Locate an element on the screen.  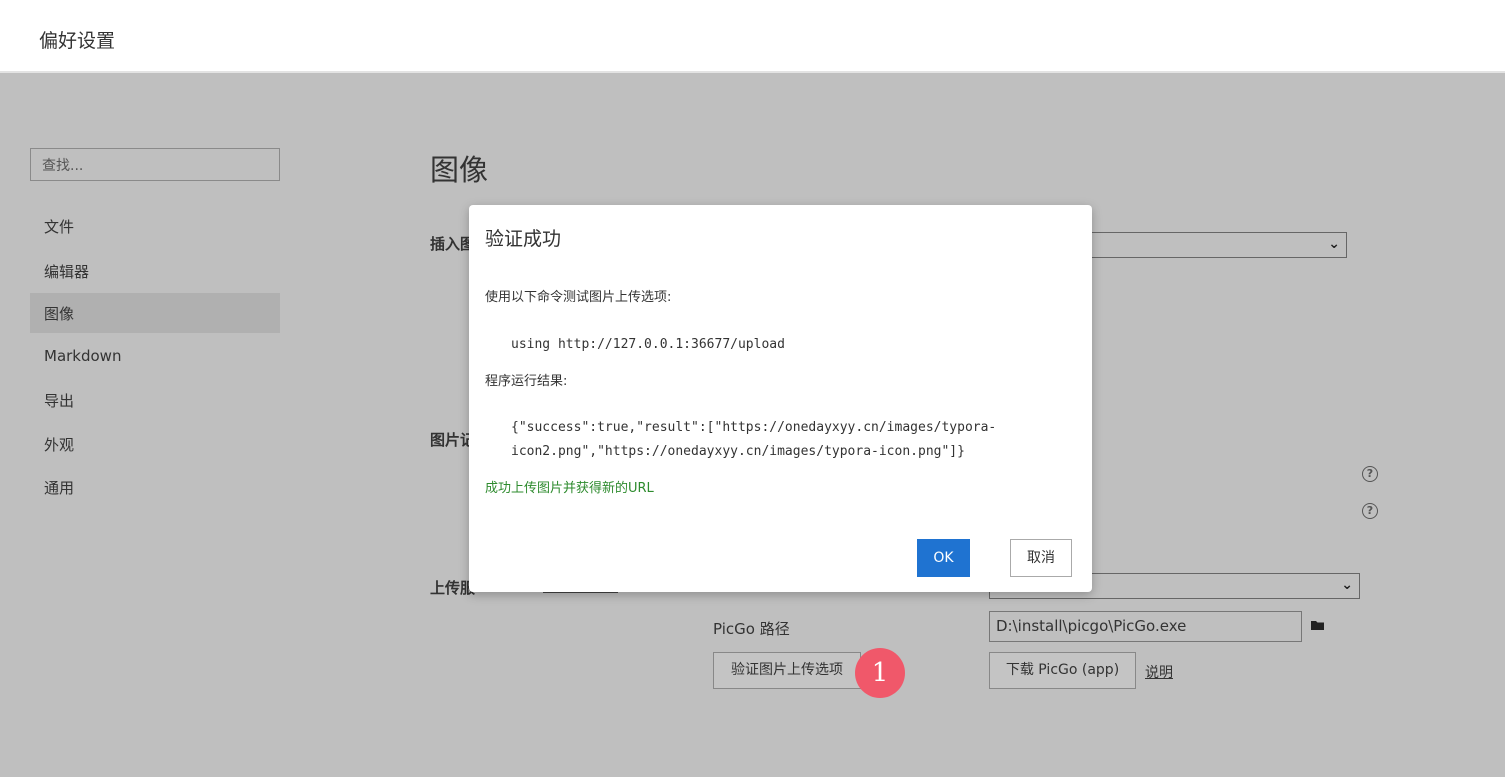
cancel-button: 取消 is located at coordinates (1041, 558).